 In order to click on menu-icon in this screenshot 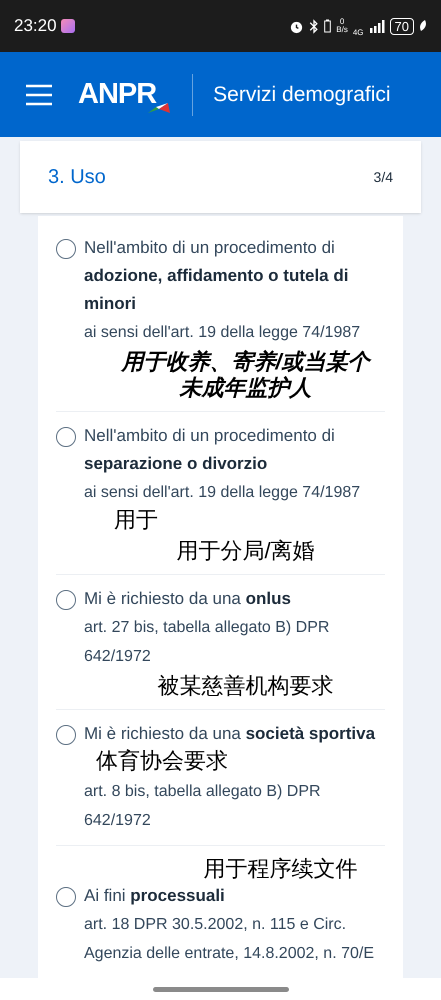, I will do `click(39, 95)`.